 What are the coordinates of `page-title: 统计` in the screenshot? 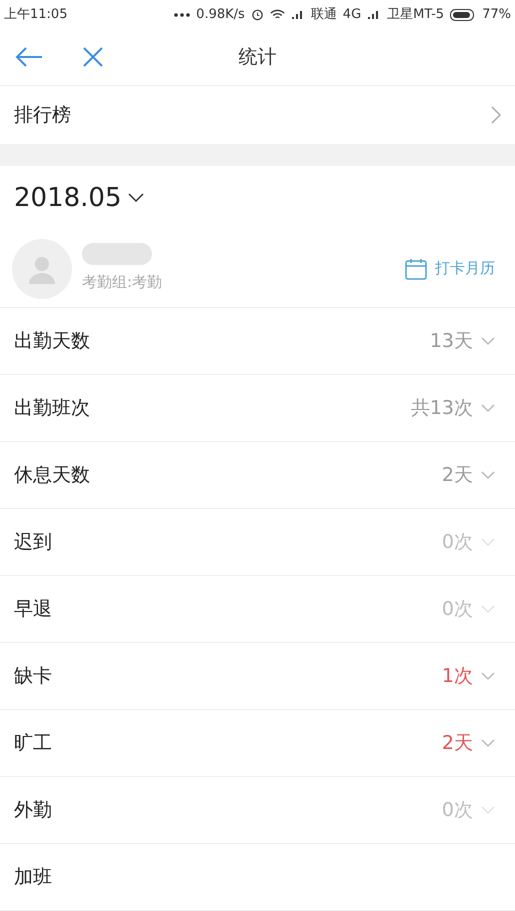 It's located at (257, 57).